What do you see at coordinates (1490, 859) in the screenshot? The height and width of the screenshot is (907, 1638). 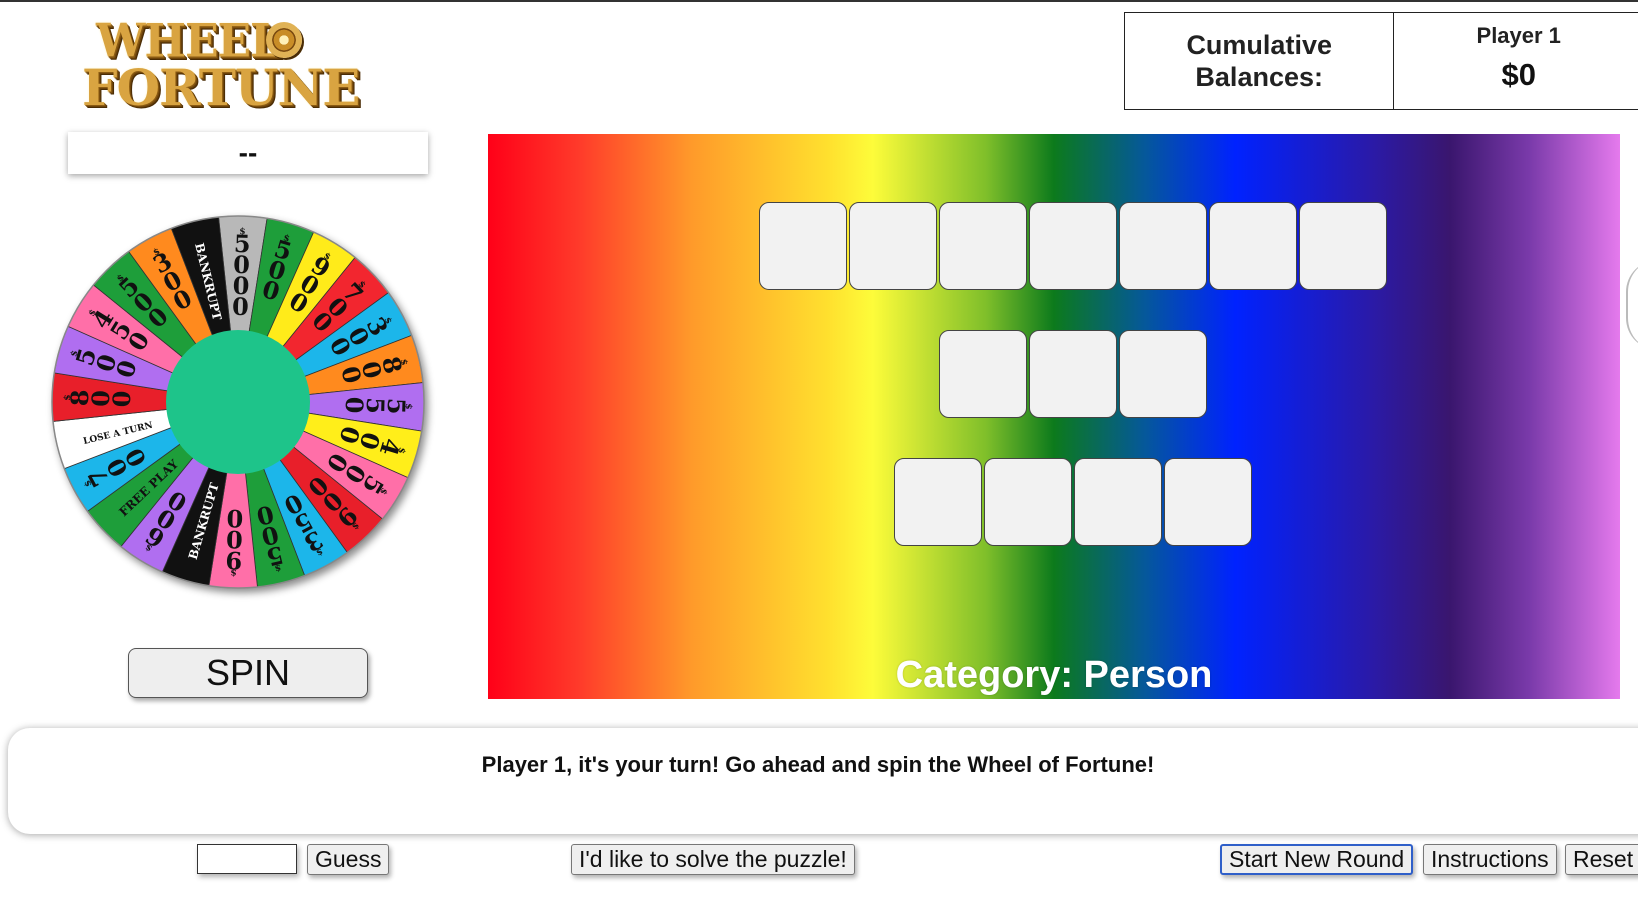 I see `instructions-button: Instructions` at bounding box center [1490, 859].